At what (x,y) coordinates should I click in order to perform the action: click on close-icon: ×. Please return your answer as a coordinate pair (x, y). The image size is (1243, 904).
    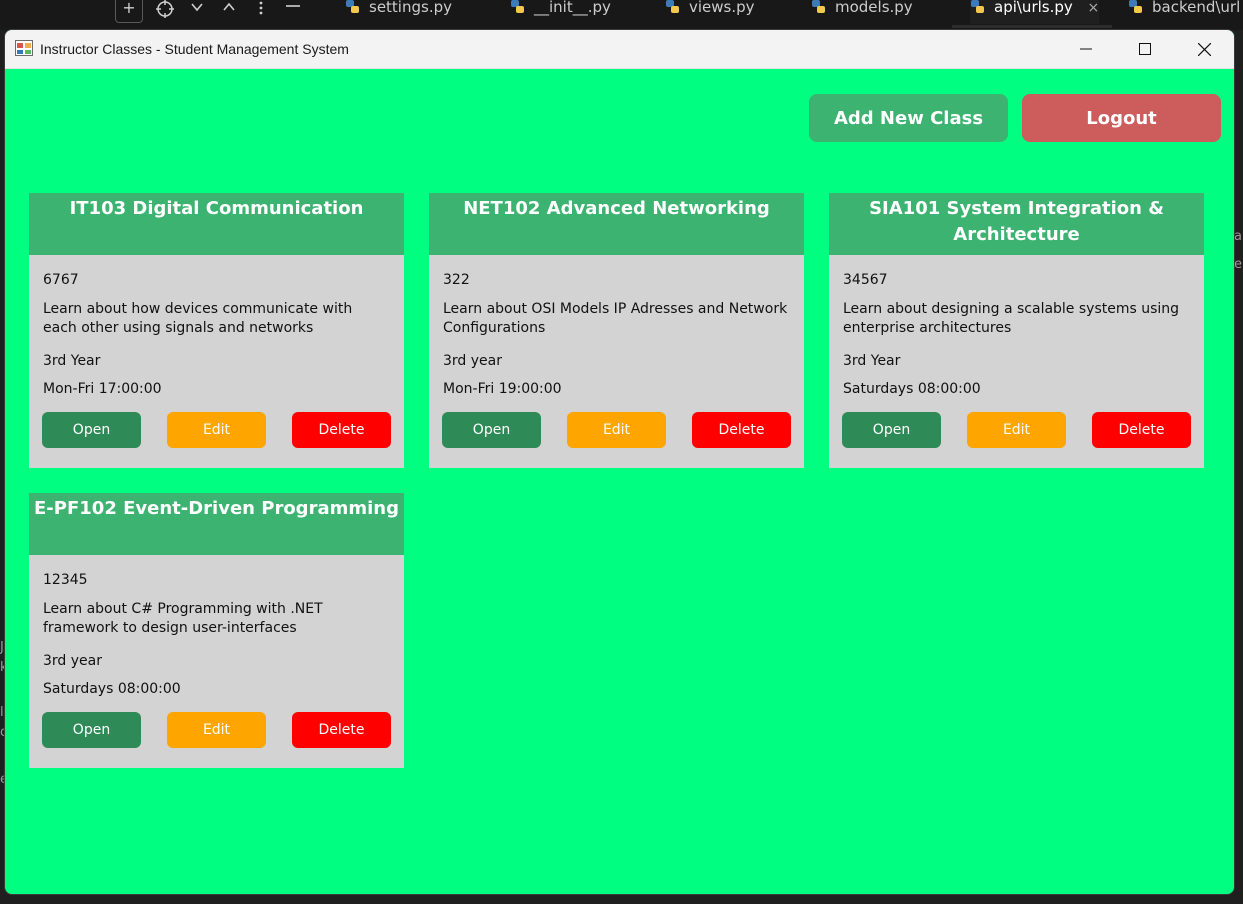
    Looking at the image, I should click on (1094, 8).